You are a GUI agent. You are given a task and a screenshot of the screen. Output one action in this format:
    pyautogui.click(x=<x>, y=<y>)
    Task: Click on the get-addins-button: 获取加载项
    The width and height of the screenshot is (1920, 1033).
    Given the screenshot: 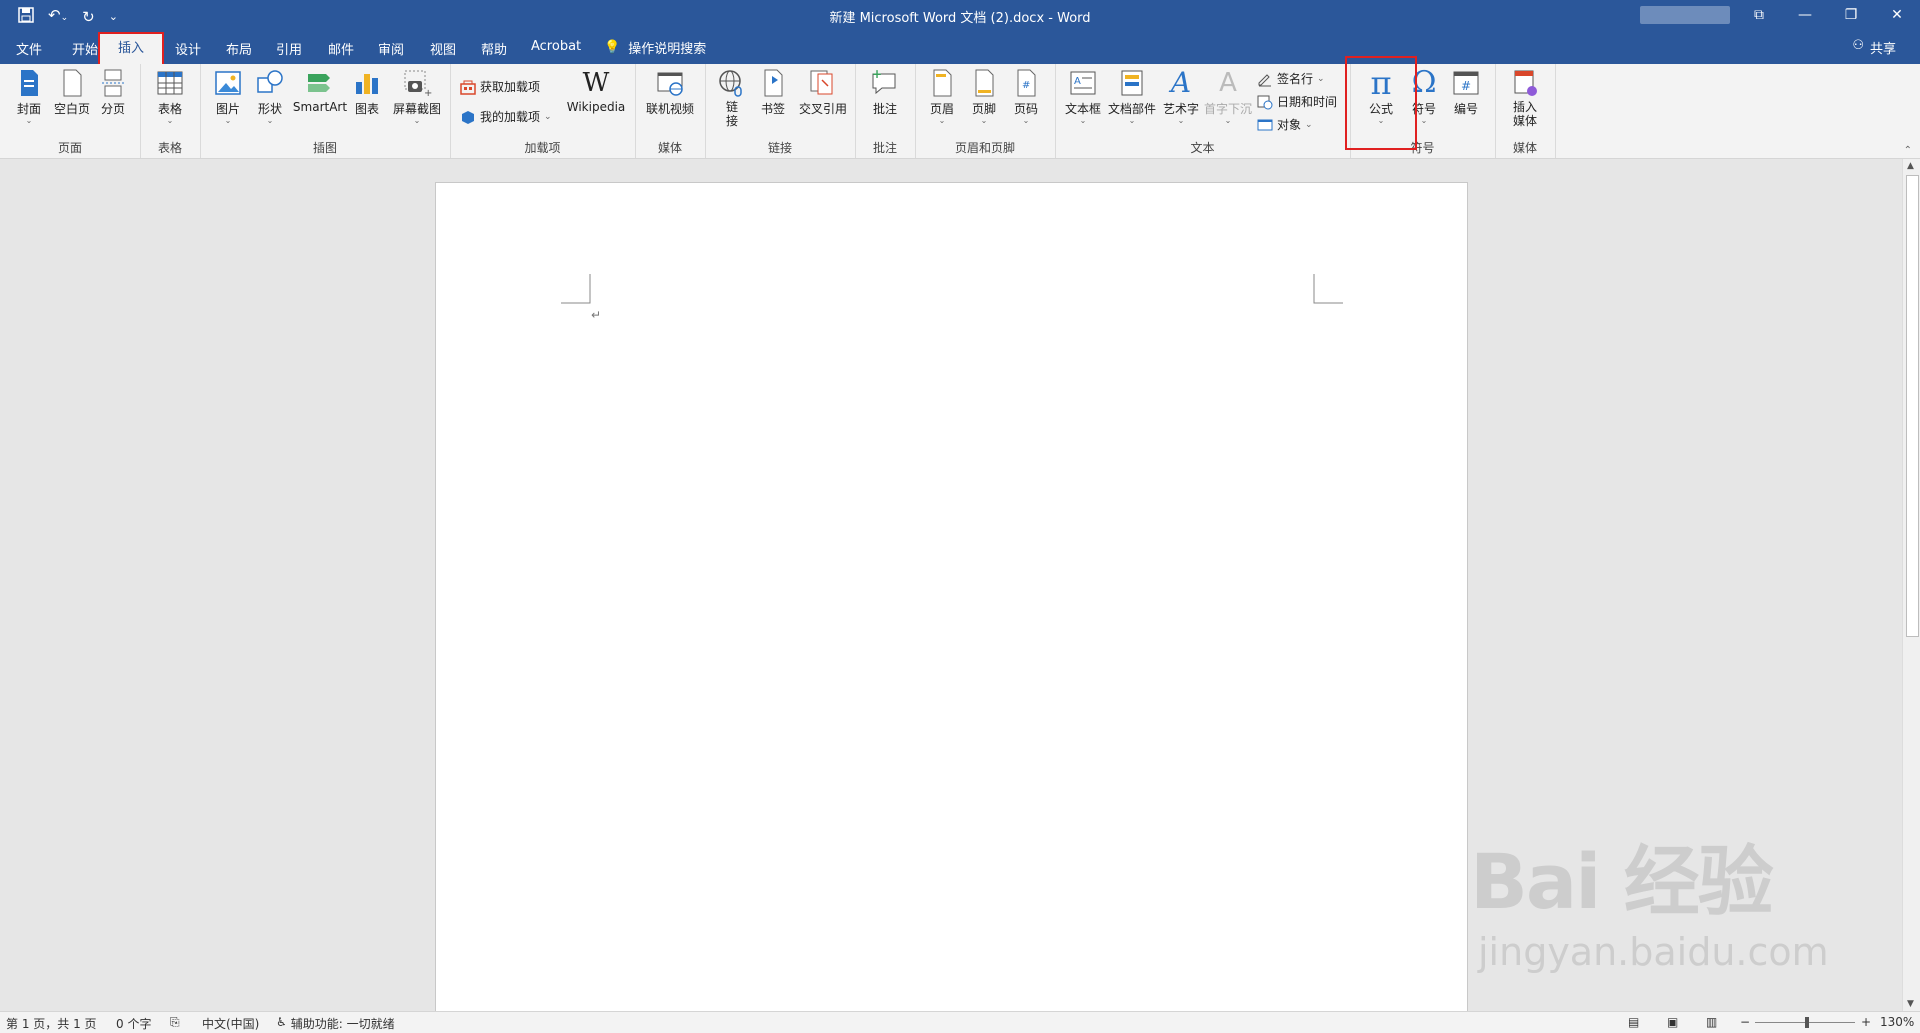 What is the action you would take?
    pyautogui.click(x=500, y=86)
    